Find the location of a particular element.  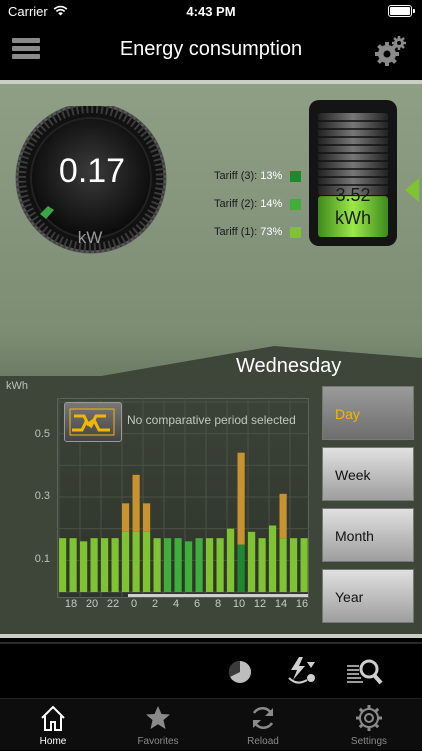

tab-settings: Settings is located at coordinates (369, 725).